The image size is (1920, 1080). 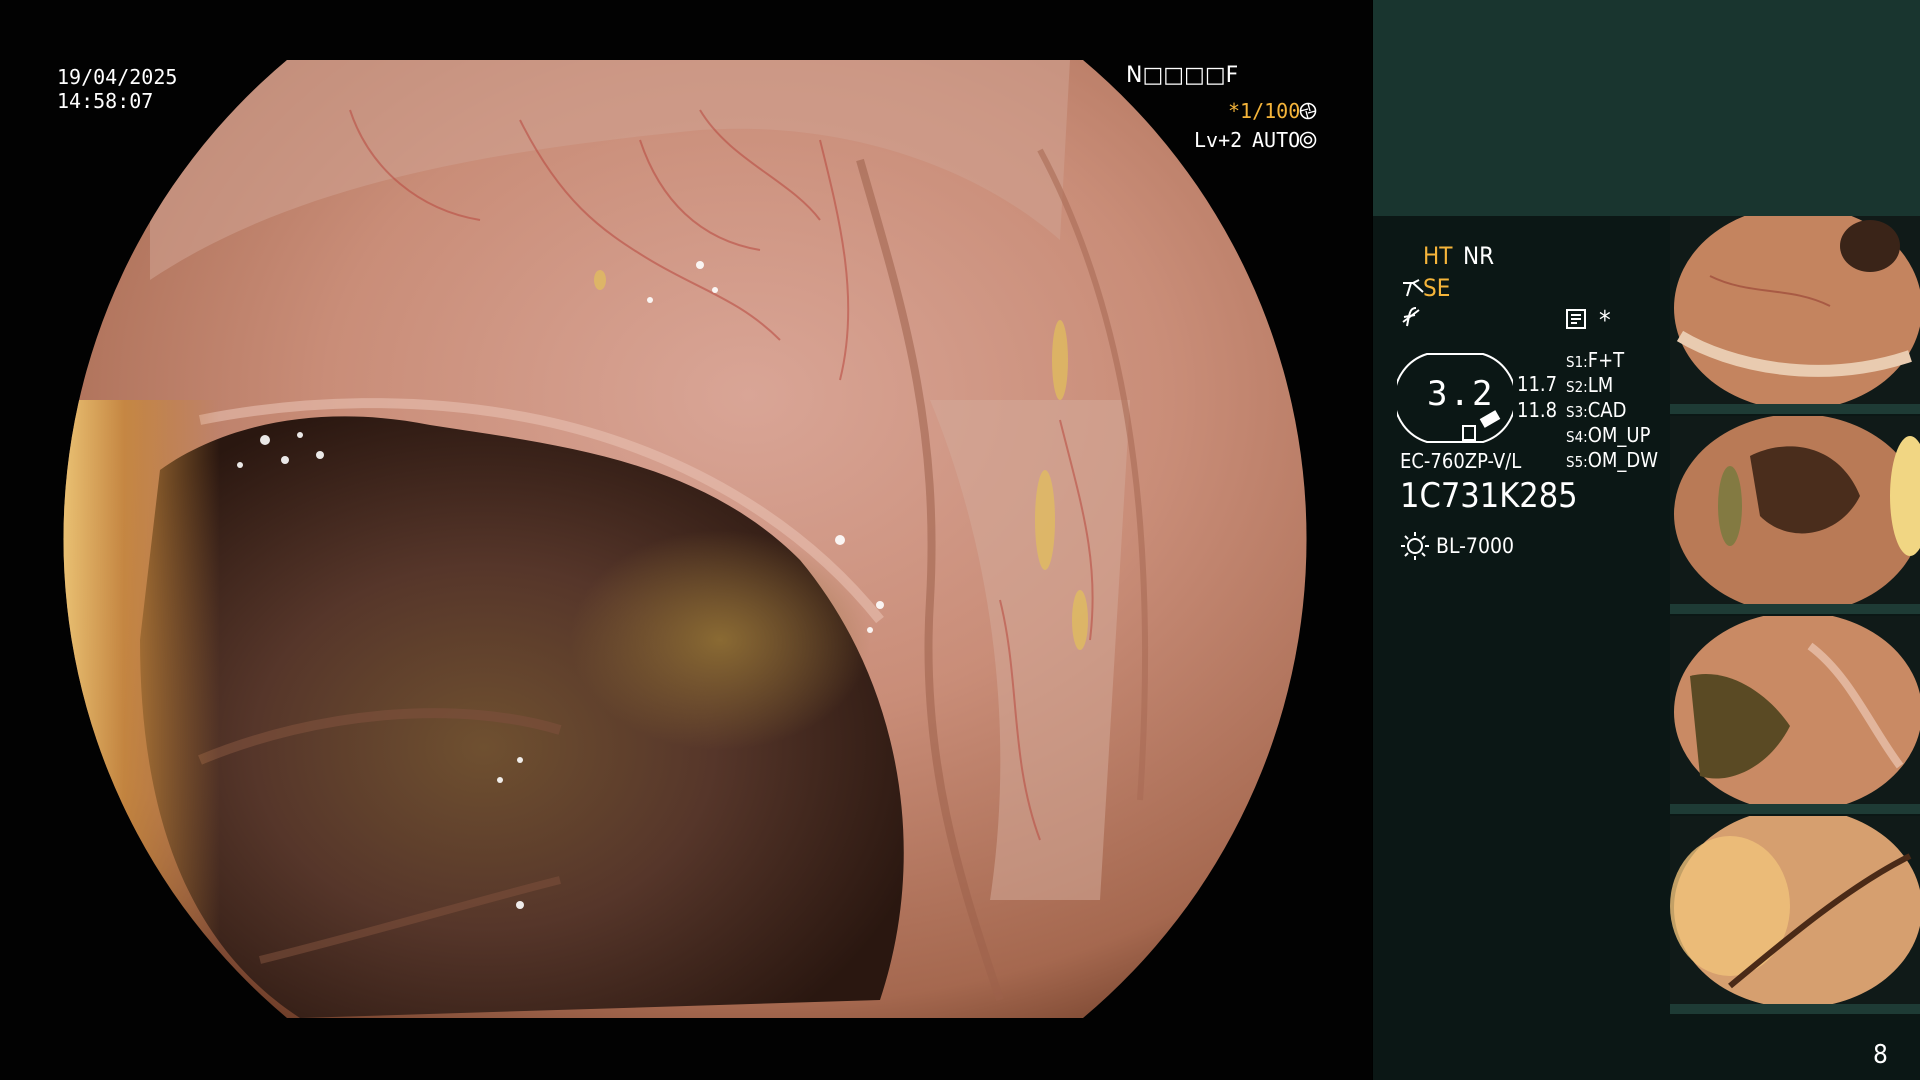 What do you see at coordinates (1600, 385) in the screenshot?
I see `preset-value: LM` at bounding box center [1600, 385].